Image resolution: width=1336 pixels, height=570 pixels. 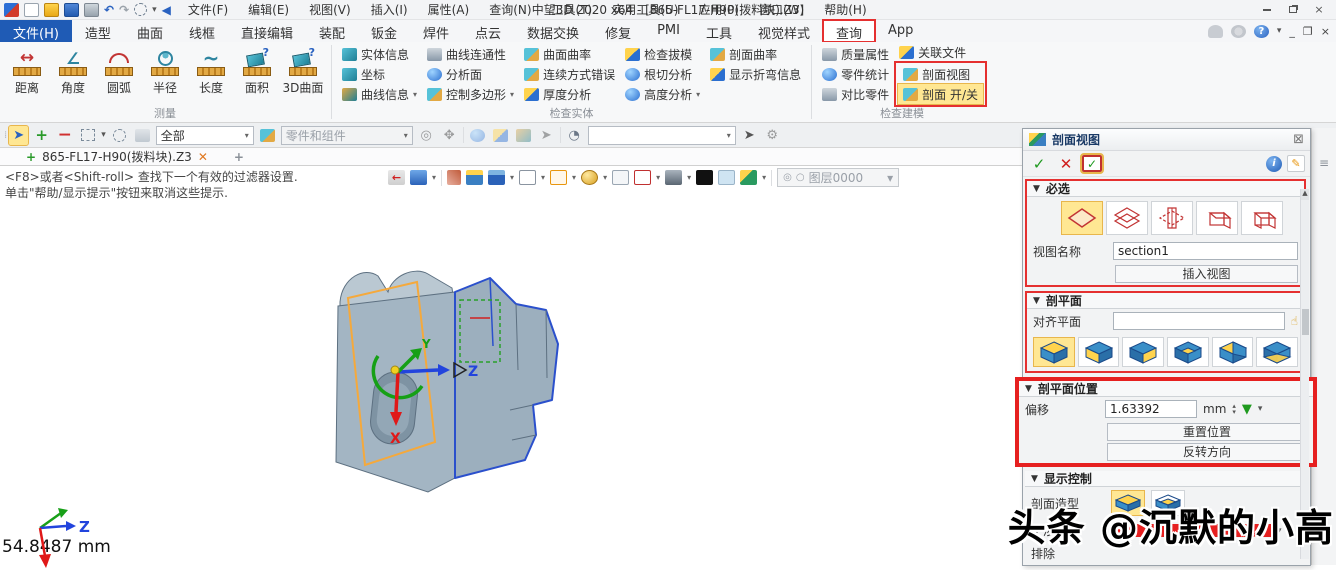 What do you see at coordinates (1296, 163) in the screenshot?
I see `options-button: ✎` at bounding box center [1296, 163].